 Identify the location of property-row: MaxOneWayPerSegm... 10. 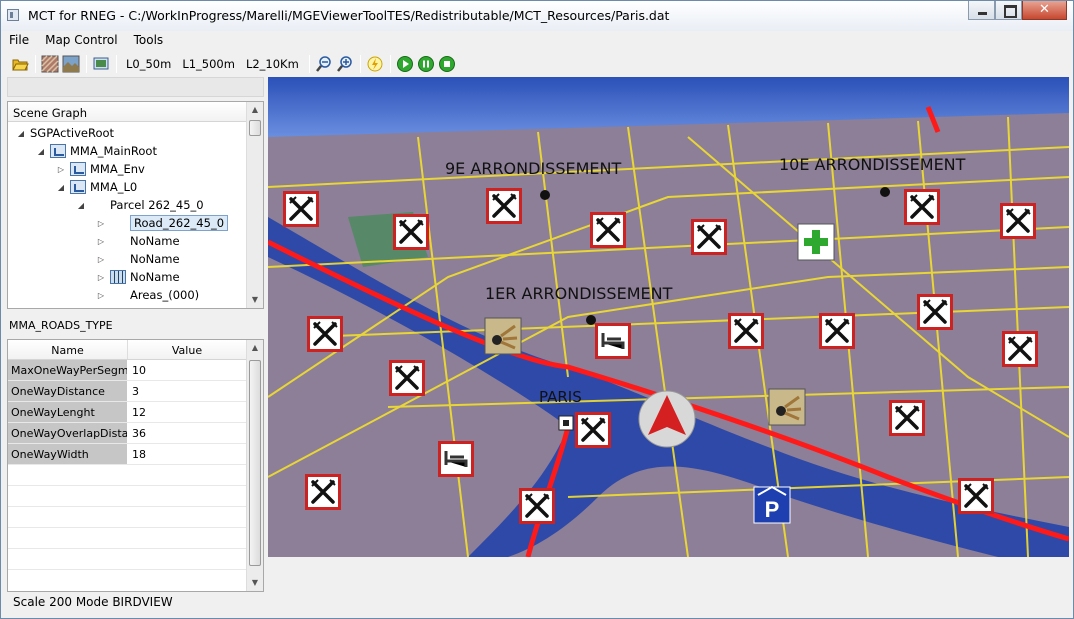
(127, 370).